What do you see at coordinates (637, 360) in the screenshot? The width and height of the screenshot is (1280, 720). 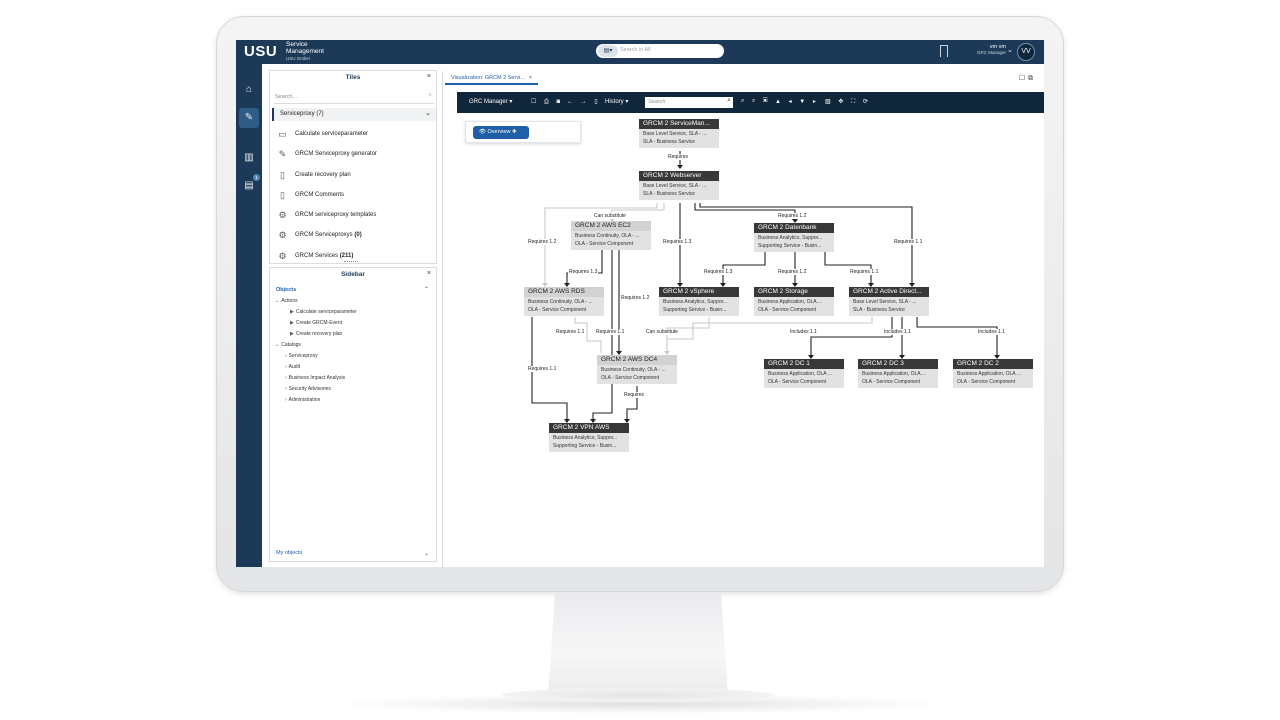 I see `node-title: GRCM 2 AWS DC4` at bounding box center [637, 360].